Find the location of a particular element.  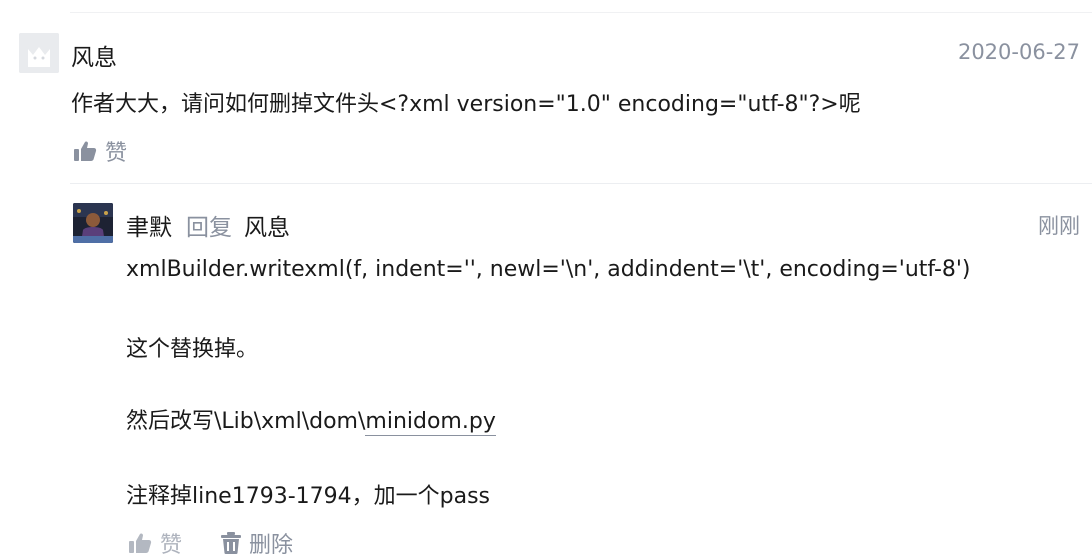

reply-avatar is located at coordinates (93, 223).